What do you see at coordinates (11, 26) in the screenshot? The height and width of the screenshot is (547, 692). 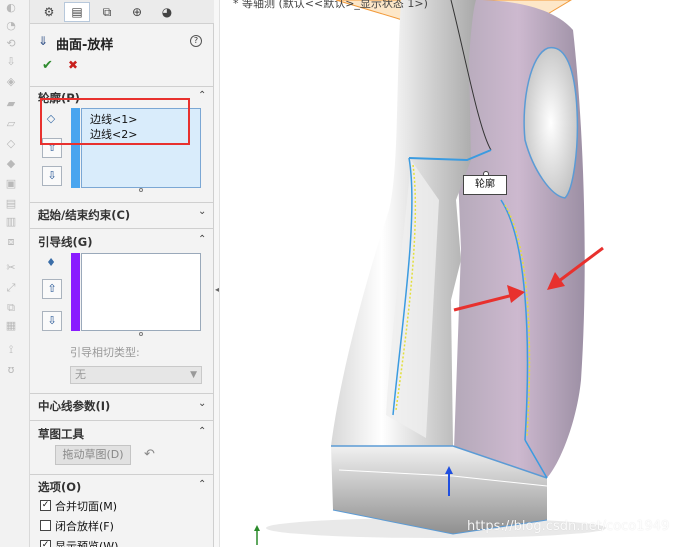 I see `sweep-tool-icon: ◔` at bounding box center [11, 26].